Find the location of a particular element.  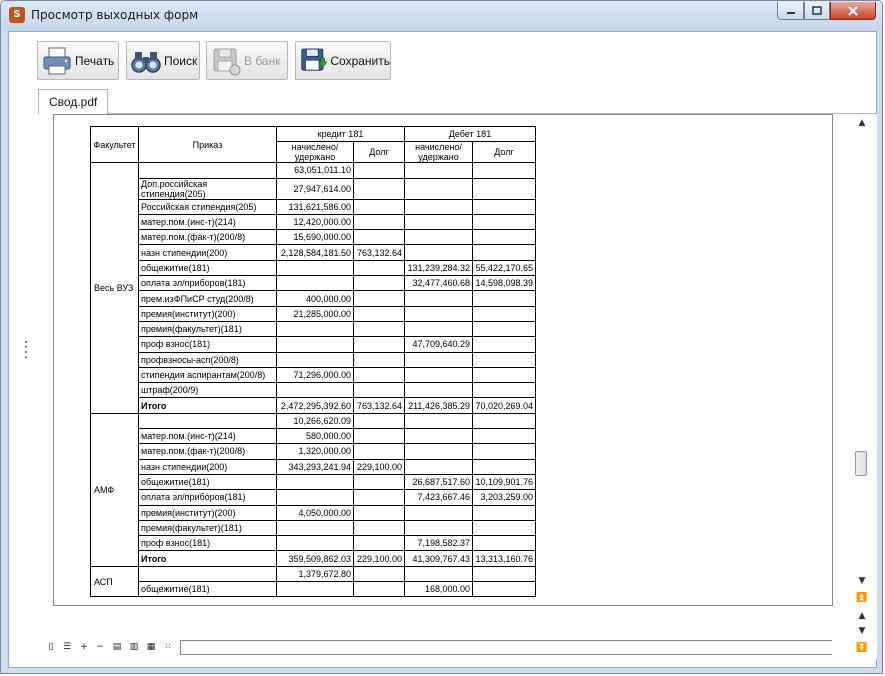

amount-cell: 580,000.00 is located at coordinates (315, 436).